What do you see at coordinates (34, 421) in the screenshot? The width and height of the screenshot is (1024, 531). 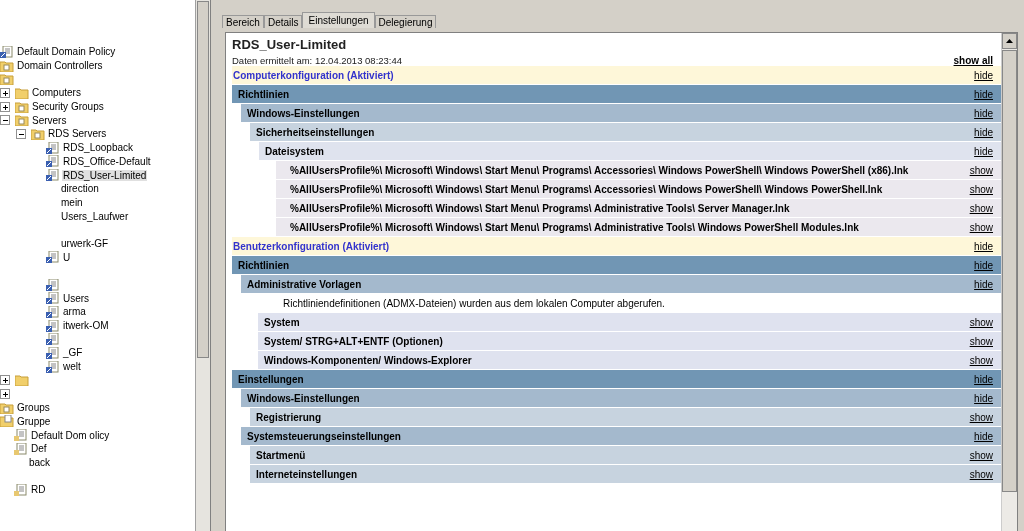 I see `tree-item: Gruppe` at bounding box center [34, 421].